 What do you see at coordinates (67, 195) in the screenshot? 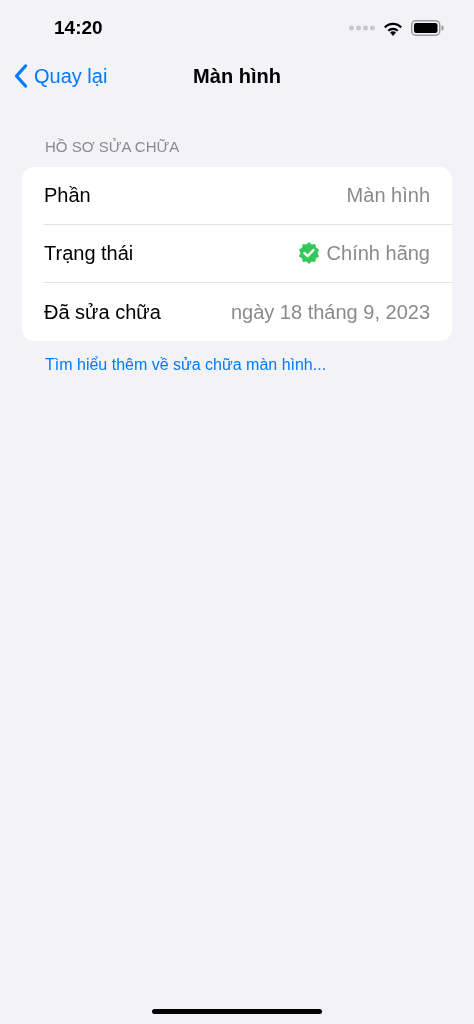
I see `row-label: Phần` at bounding box center [67, 195].